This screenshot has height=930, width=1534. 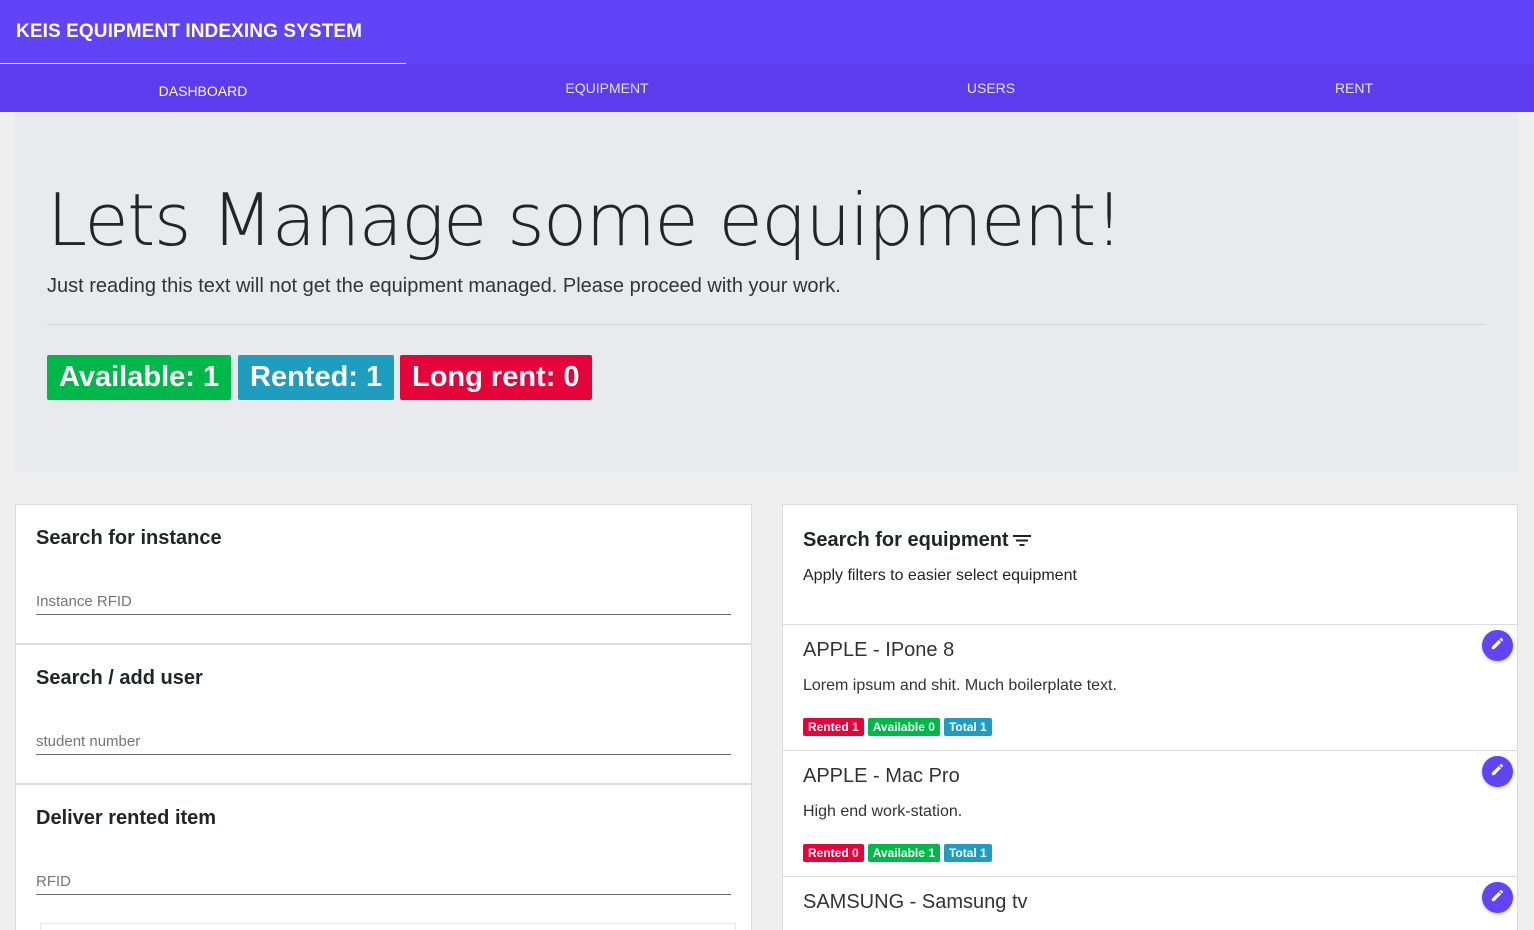 I want to click on rented-badge: Rented 1, so click(x=833, y=727).